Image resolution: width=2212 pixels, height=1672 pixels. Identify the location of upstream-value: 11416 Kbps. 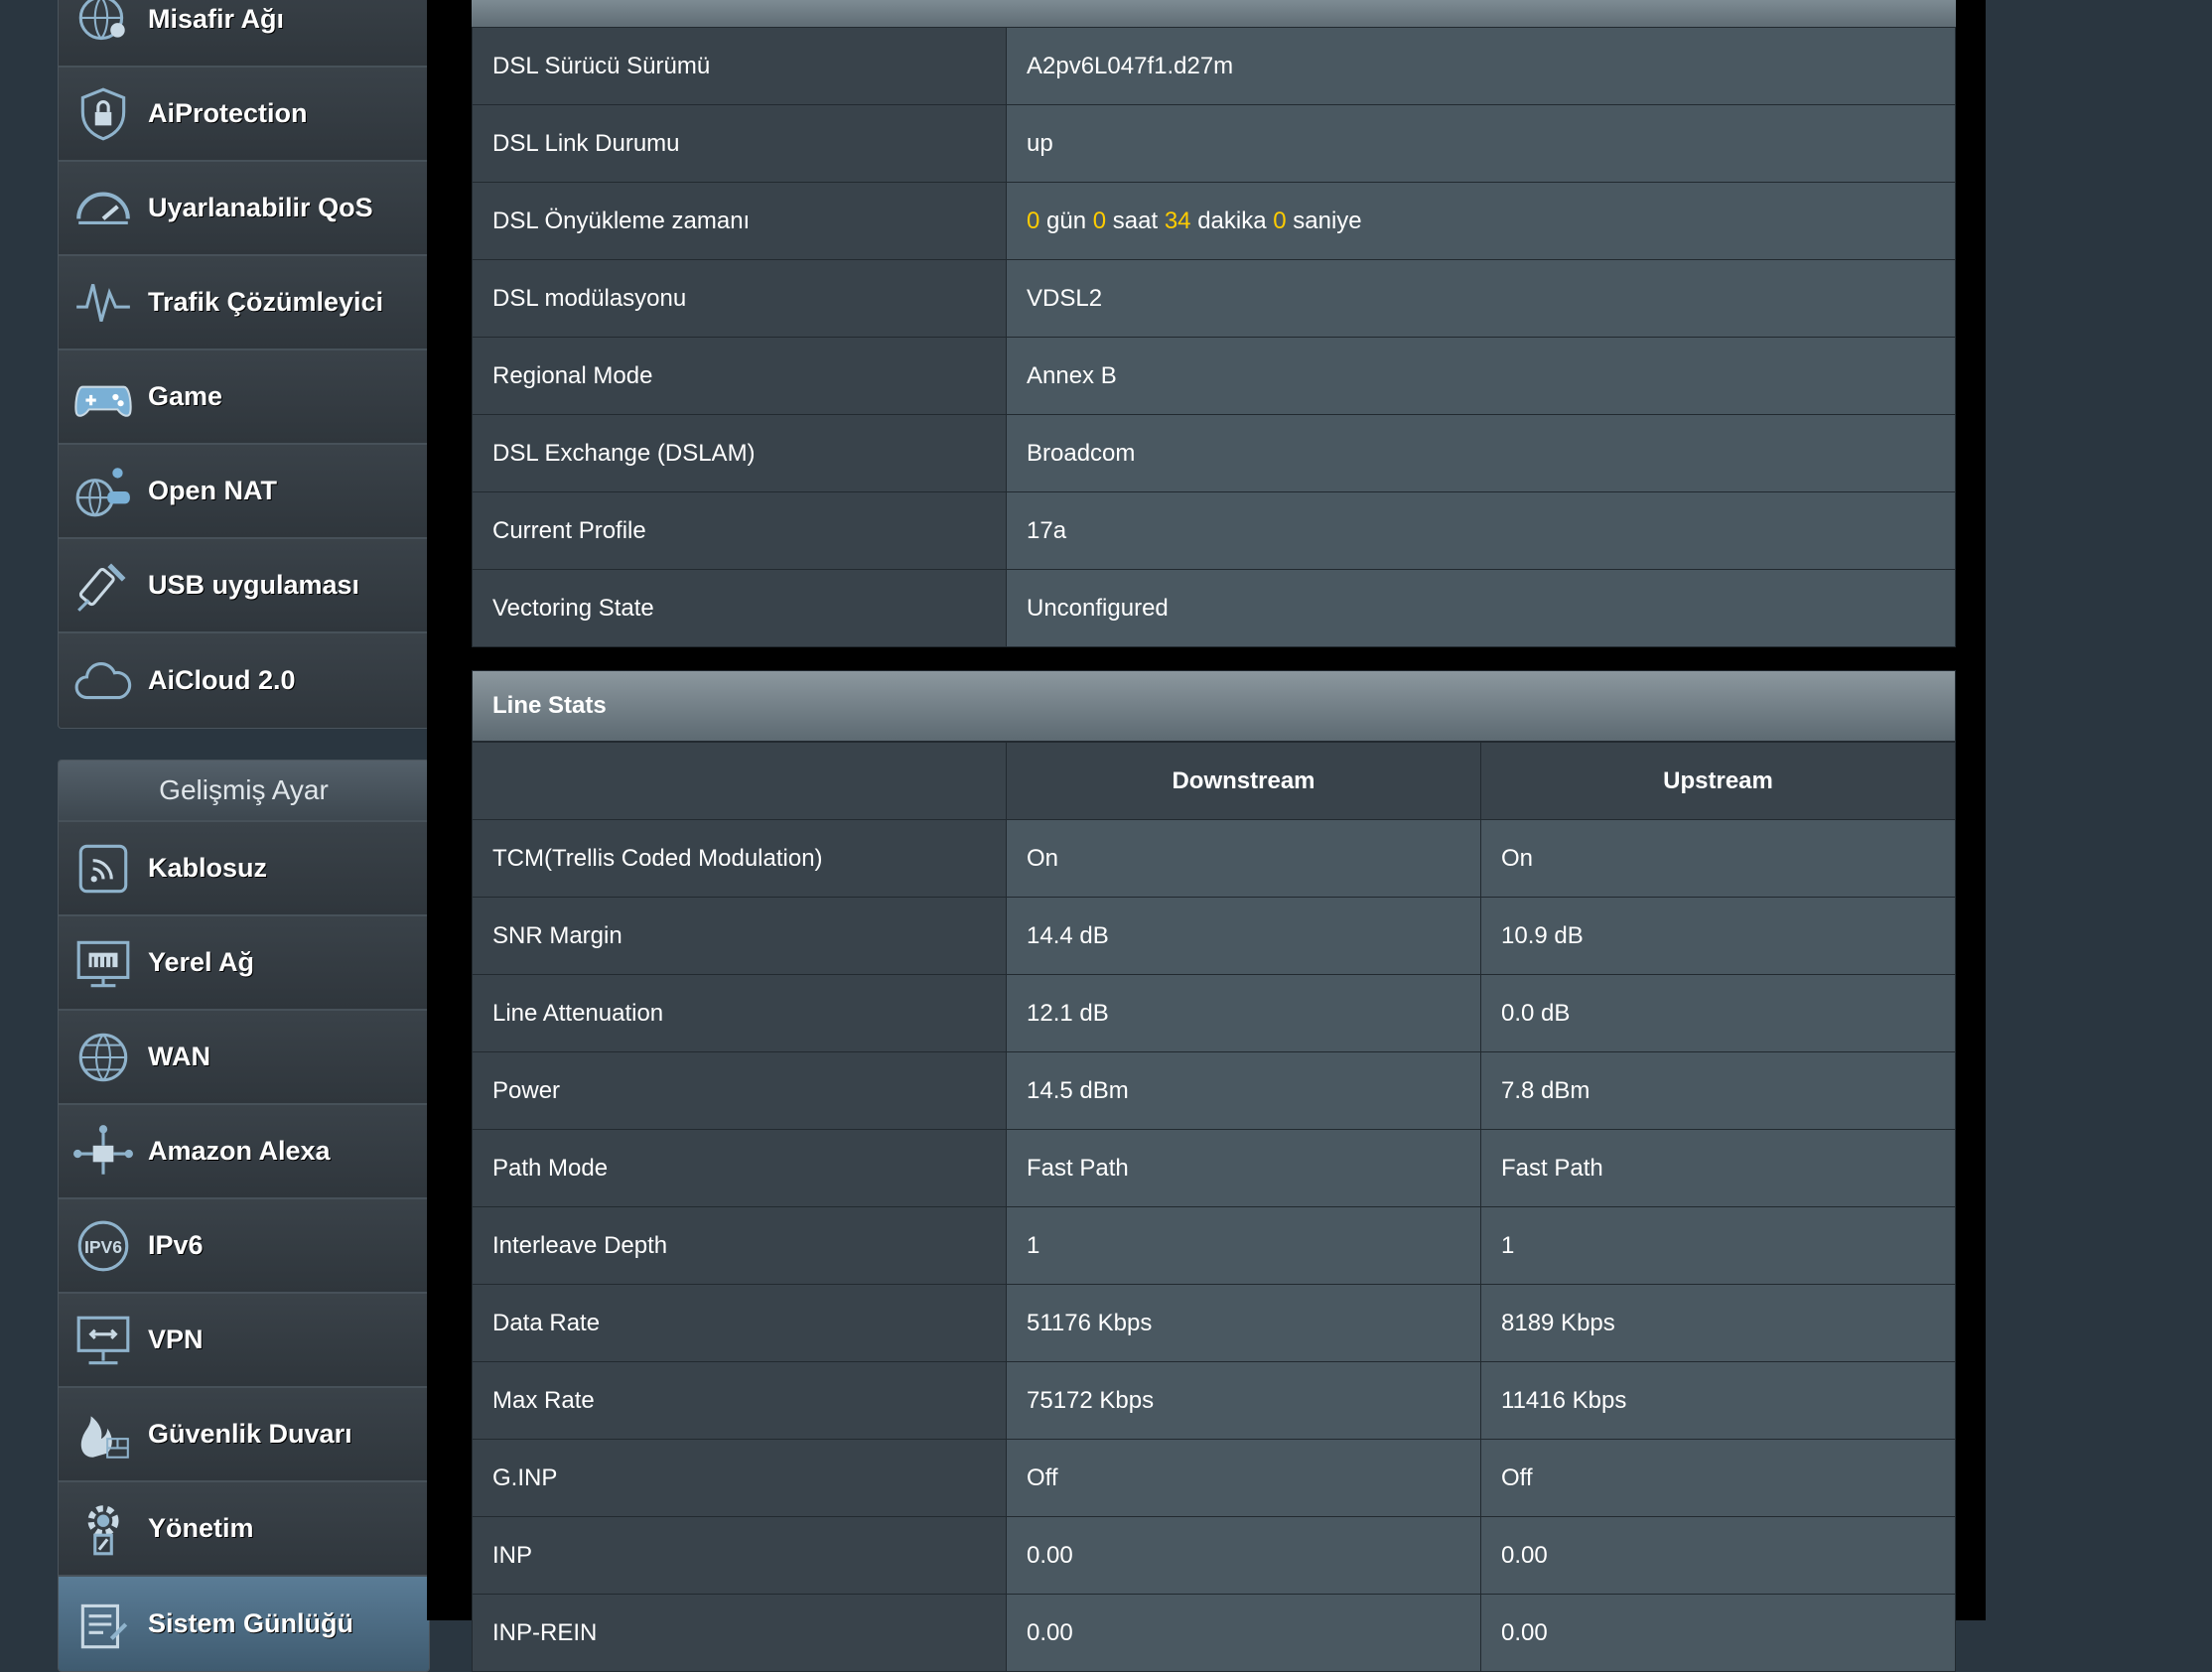
(1718, 1400).